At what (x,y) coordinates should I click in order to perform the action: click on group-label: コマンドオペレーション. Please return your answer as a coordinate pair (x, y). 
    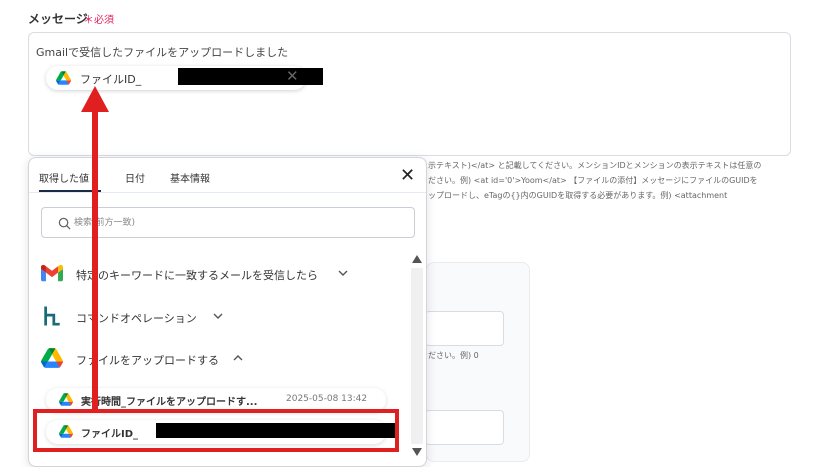
    Looking at the image, I should click on (136, 318).